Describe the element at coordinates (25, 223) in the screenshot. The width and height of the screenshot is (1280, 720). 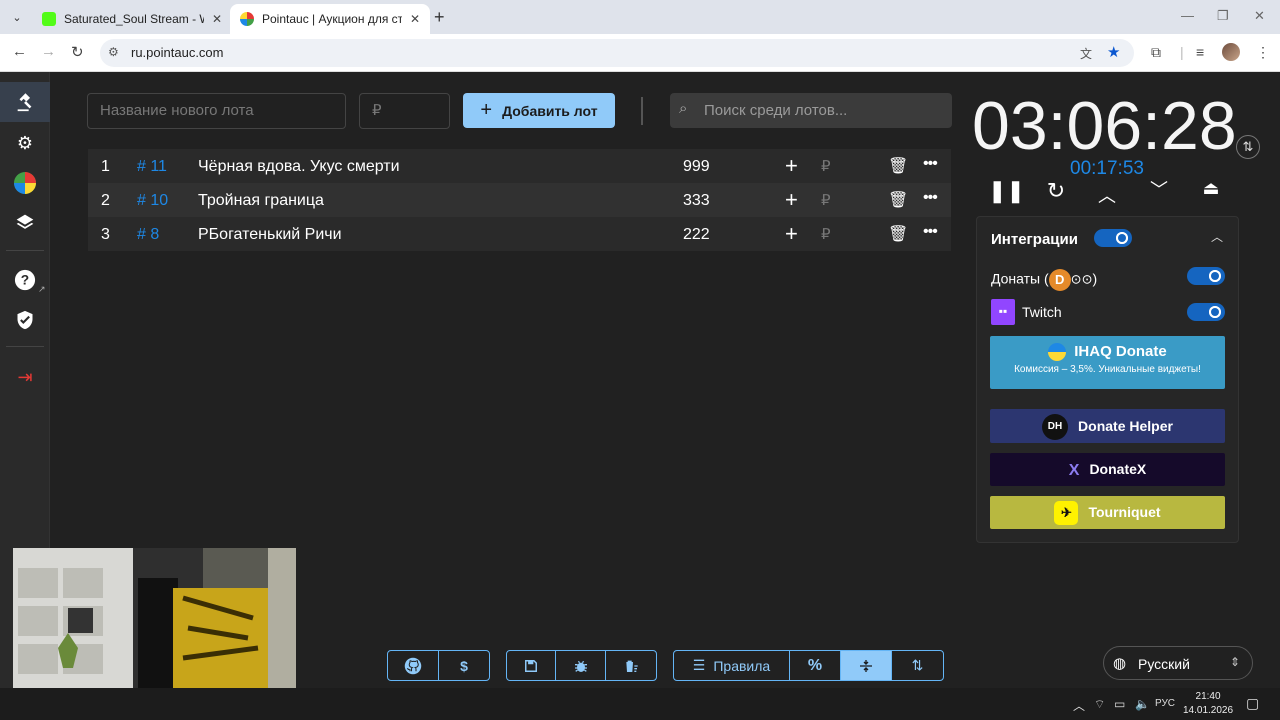
I see `layers-icon` at that location.